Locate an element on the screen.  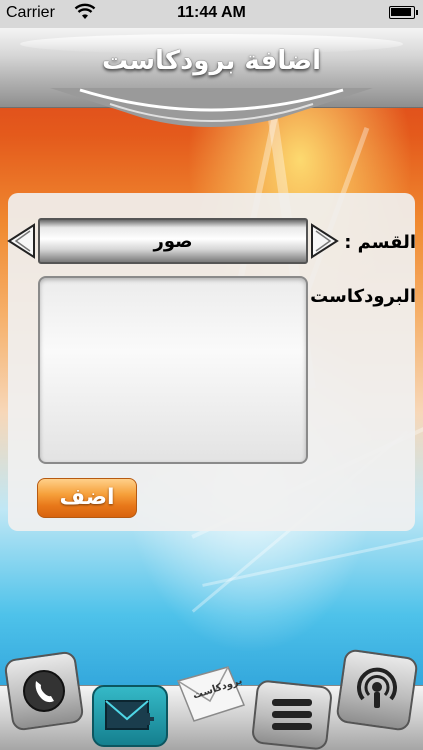
phone-icon is located at coordinates (44, 691).